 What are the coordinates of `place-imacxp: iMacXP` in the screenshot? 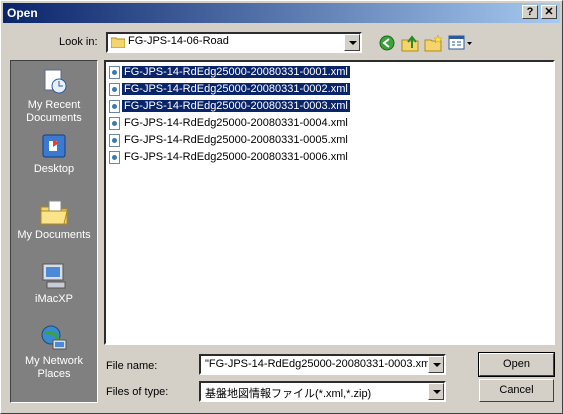 It's located at (54, 283).